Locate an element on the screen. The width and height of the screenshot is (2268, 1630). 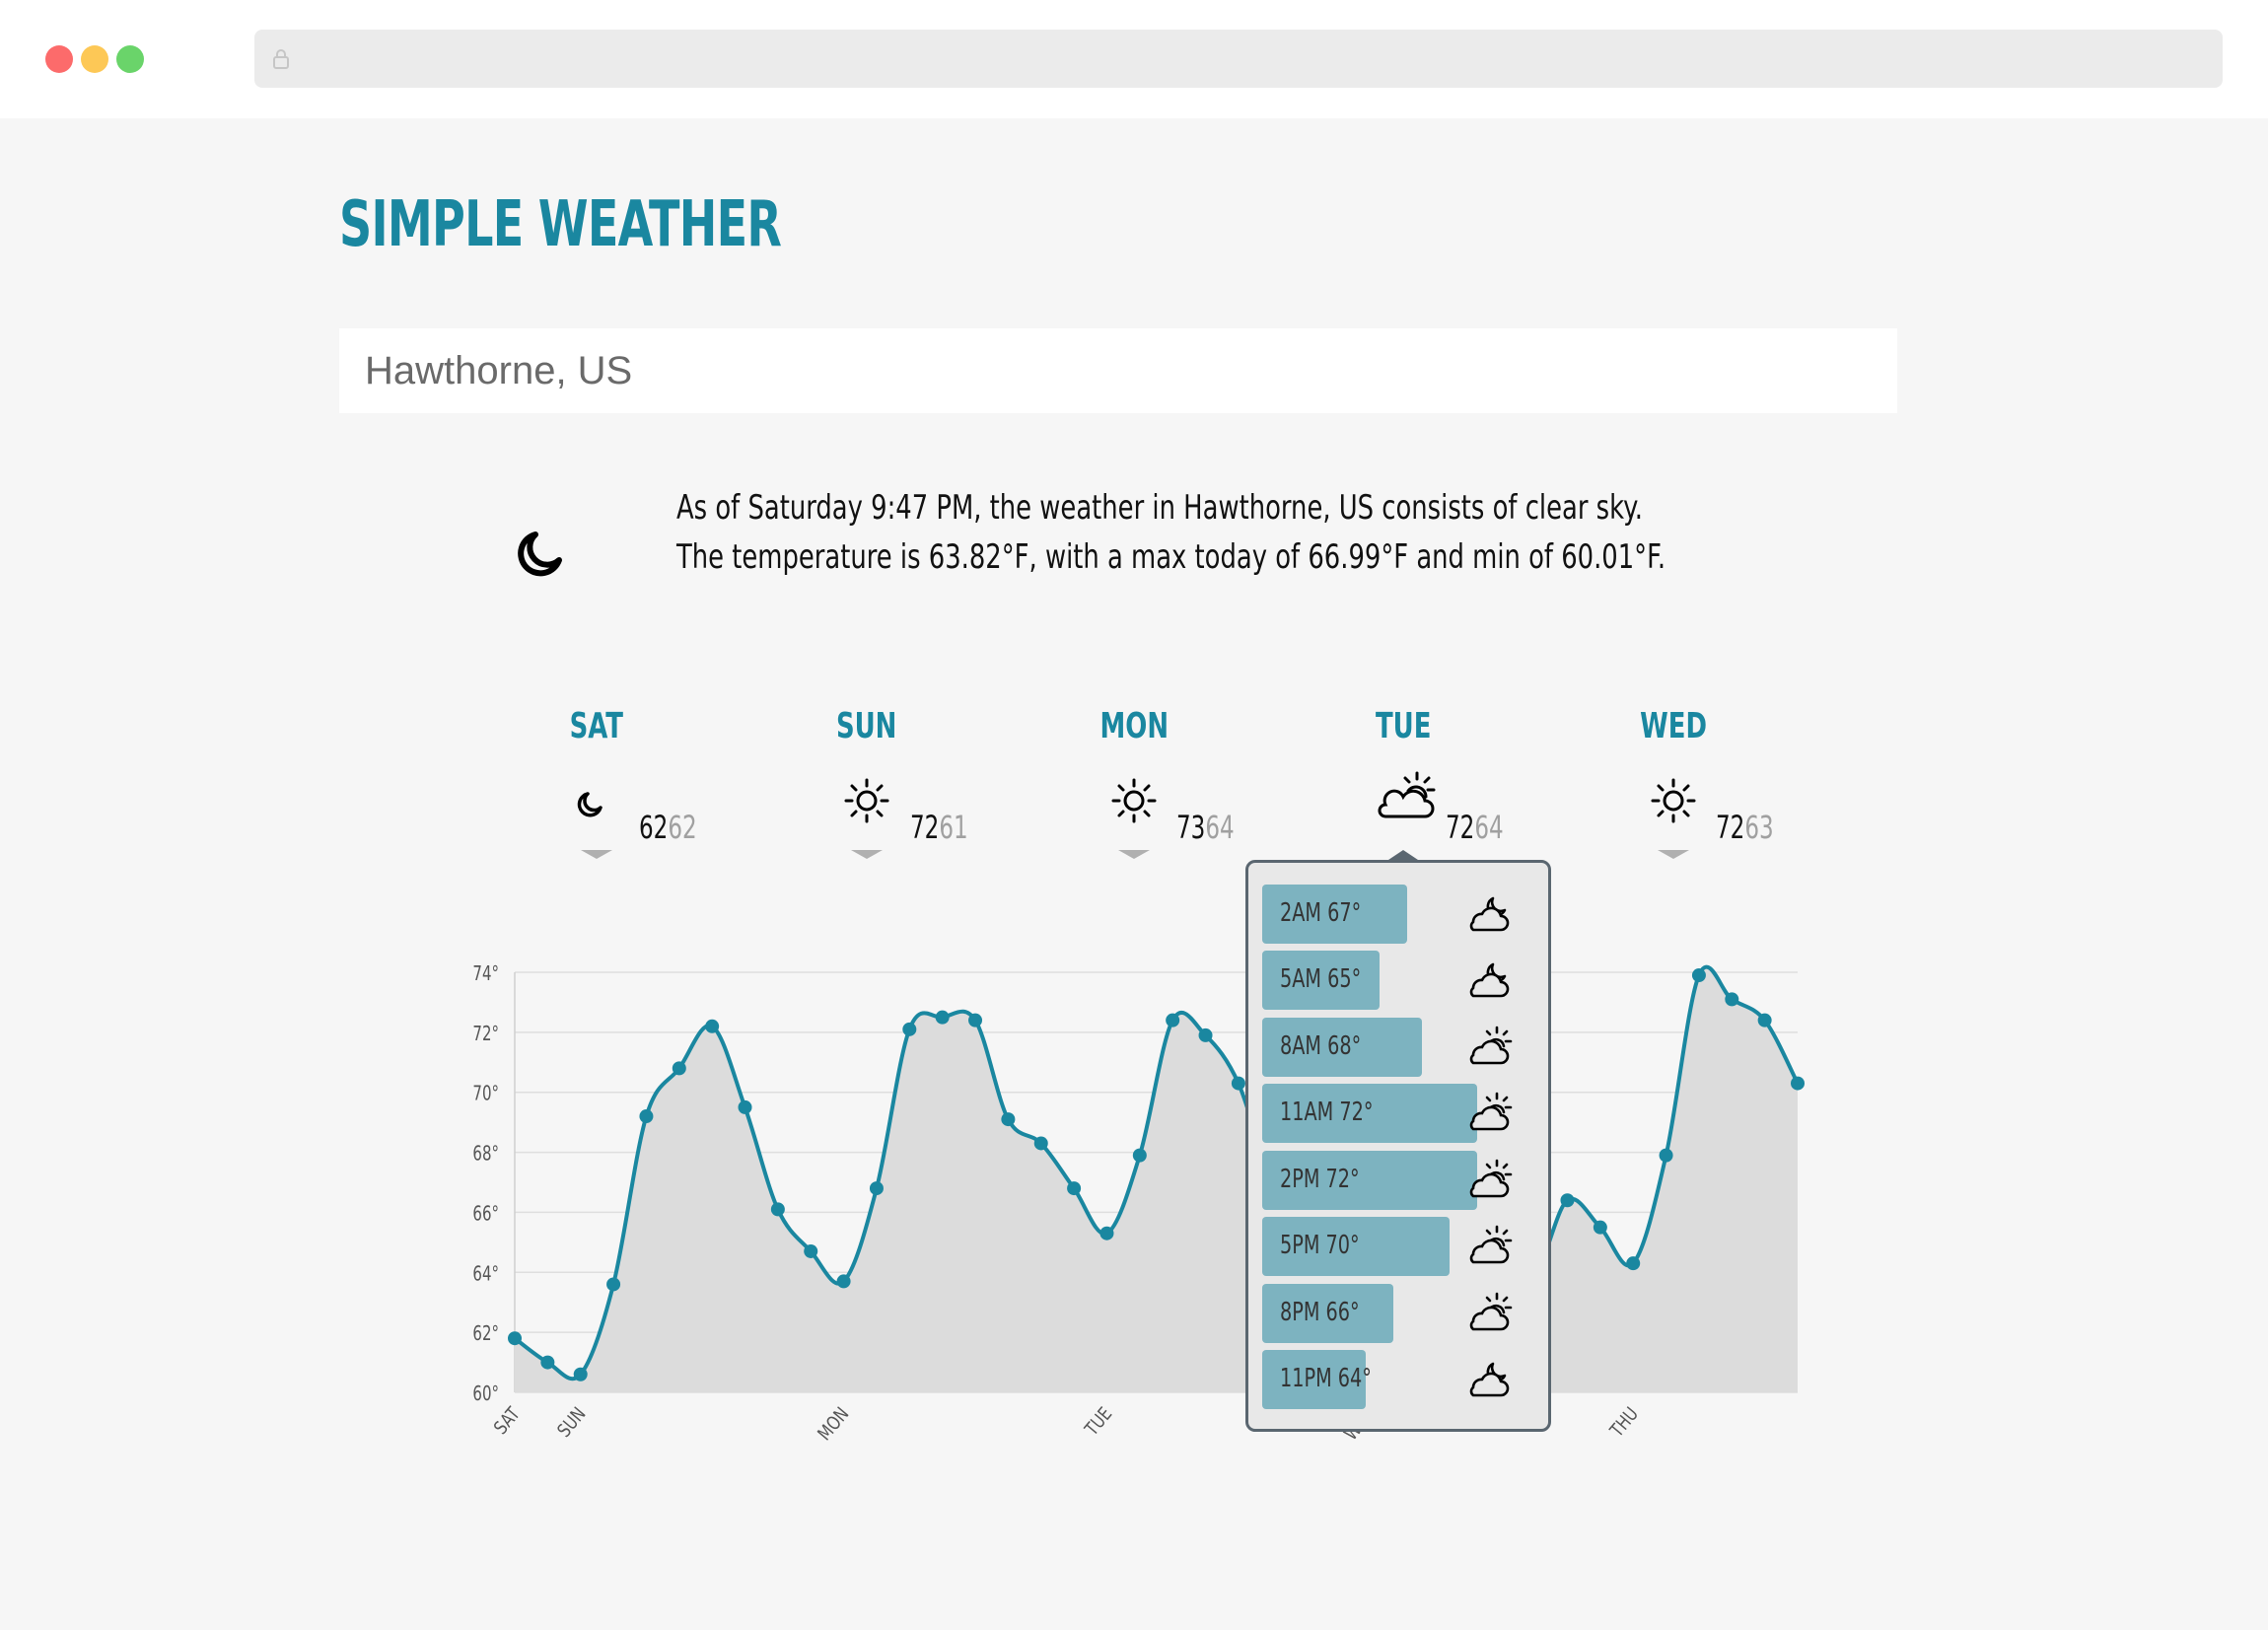
hour-label: 2PM 72° is located at coordinates (1320, 1179).